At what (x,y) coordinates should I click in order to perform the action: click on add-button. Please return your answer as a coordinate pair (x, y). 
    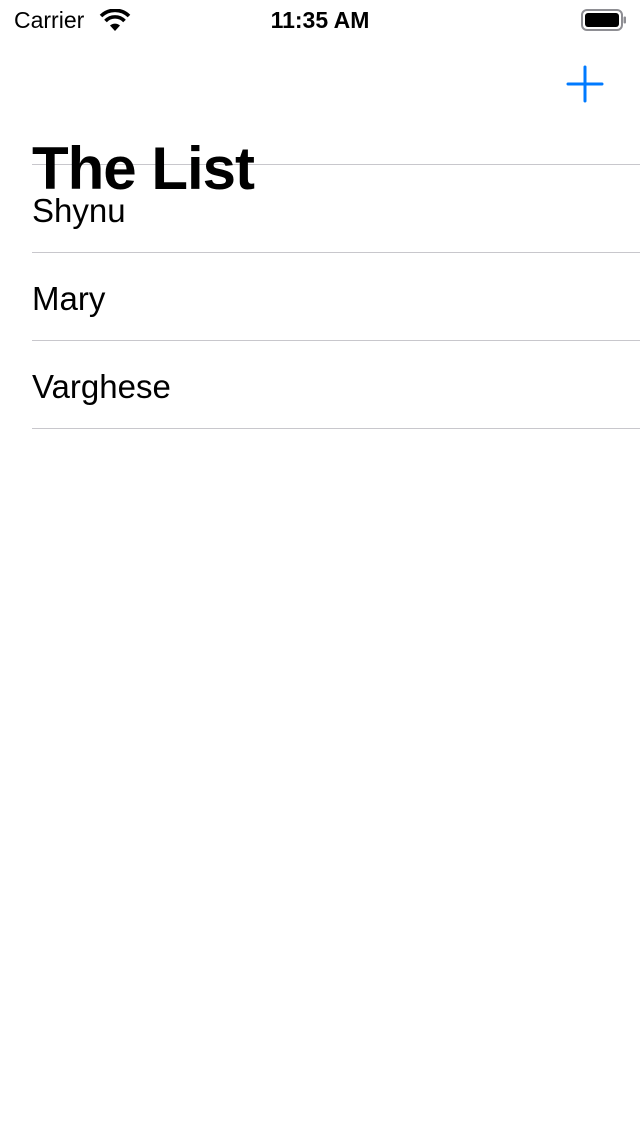
    Looking at the image, I should click on (585, 83).